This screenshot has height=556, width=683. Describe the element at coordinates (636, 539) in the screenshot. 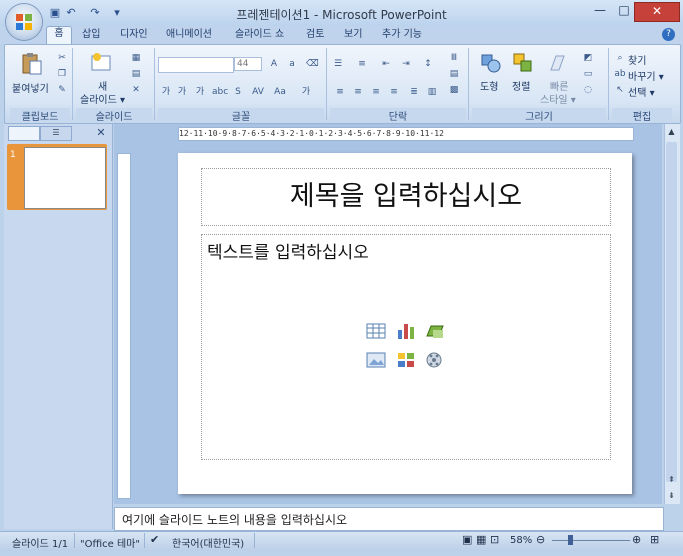

I see `zoom-in-icon: ⊕` at that location.